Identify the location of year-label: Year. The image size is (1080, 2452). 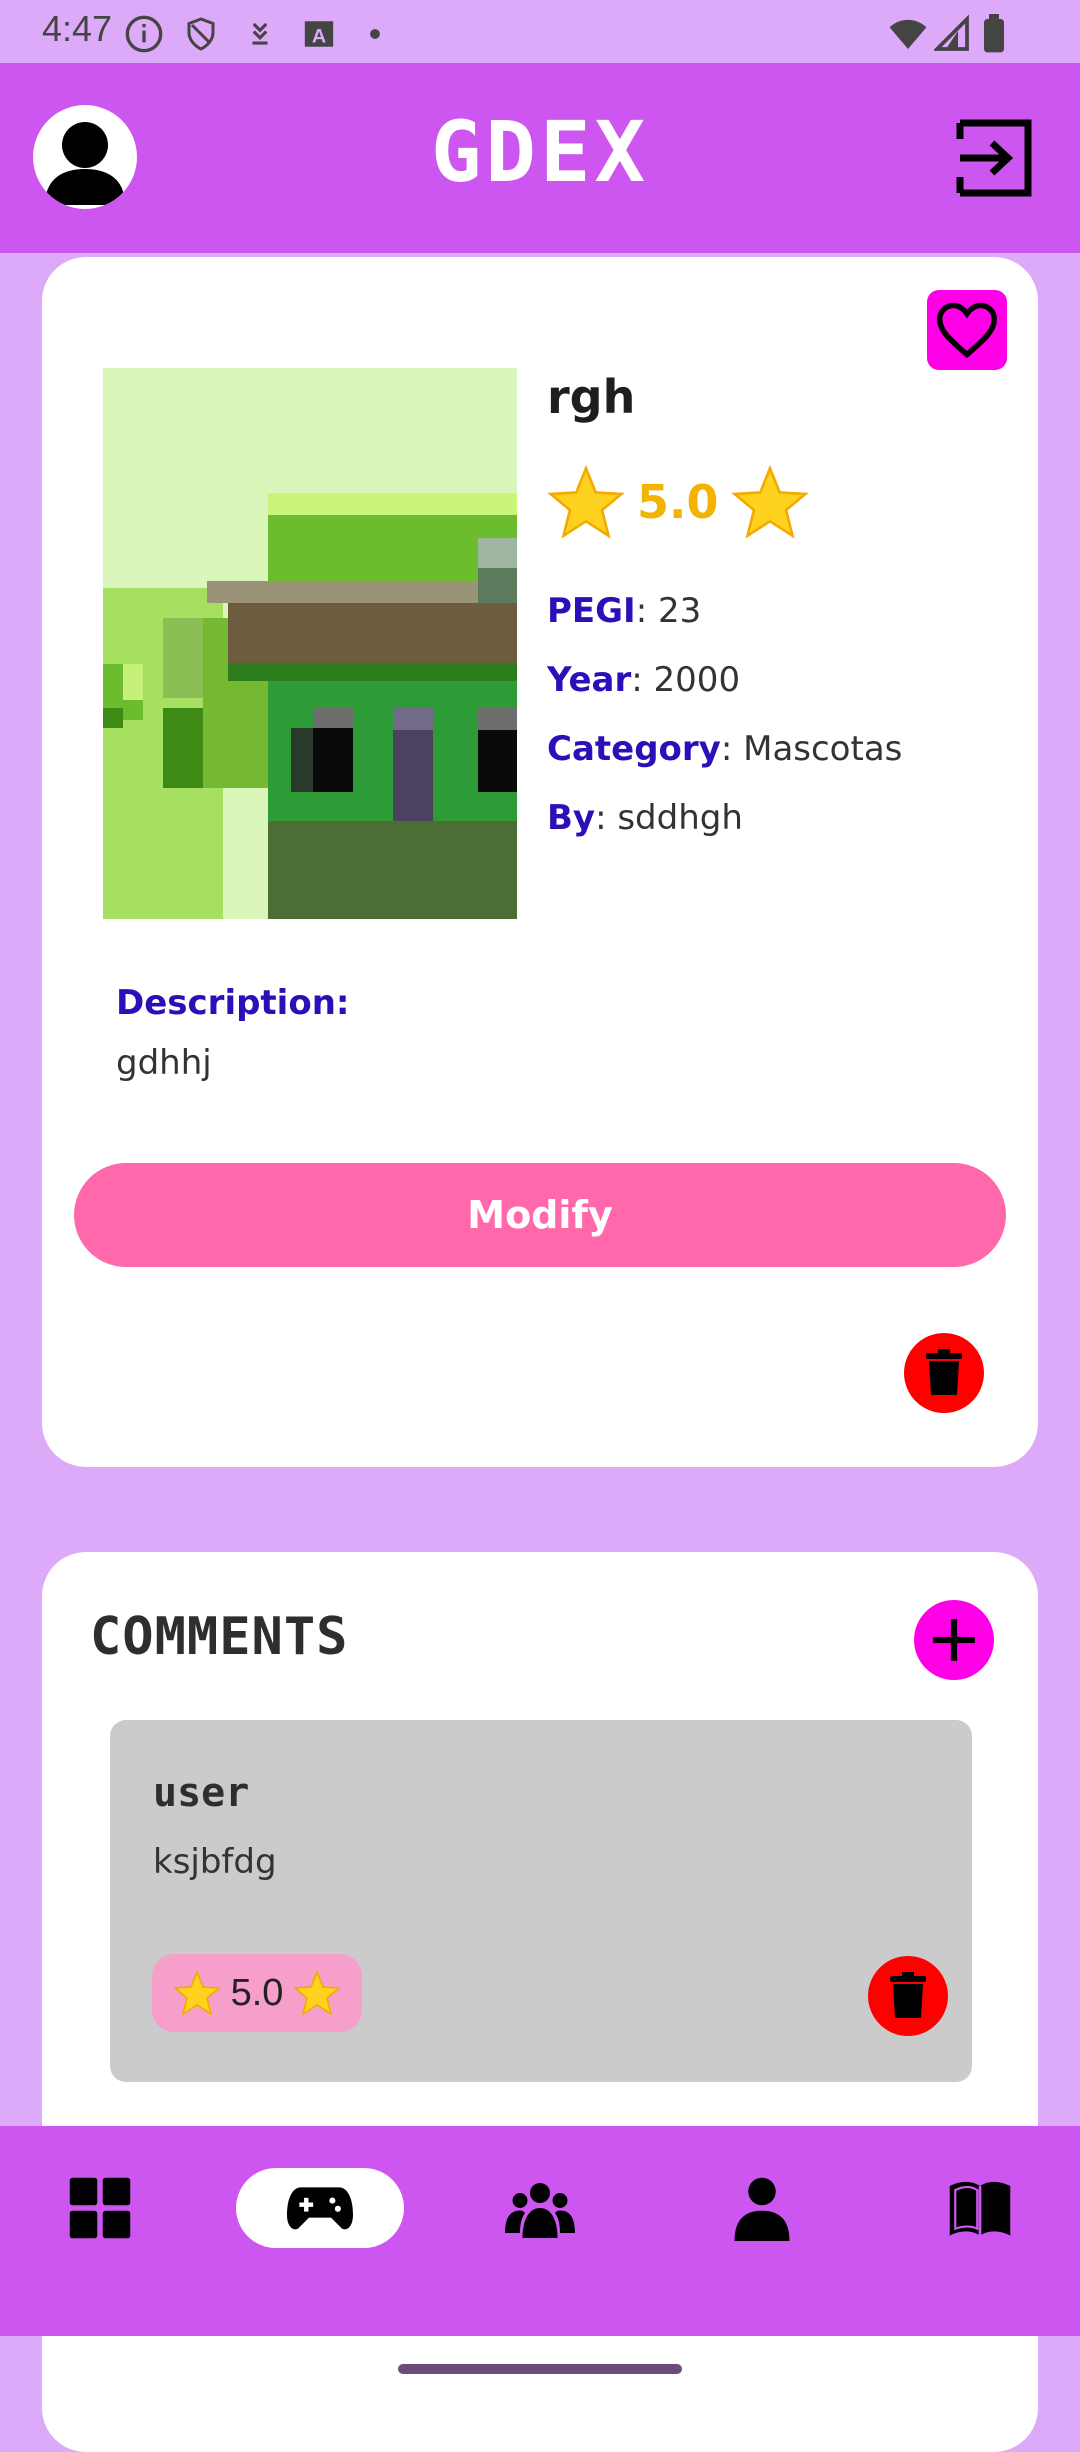
(589, 680).